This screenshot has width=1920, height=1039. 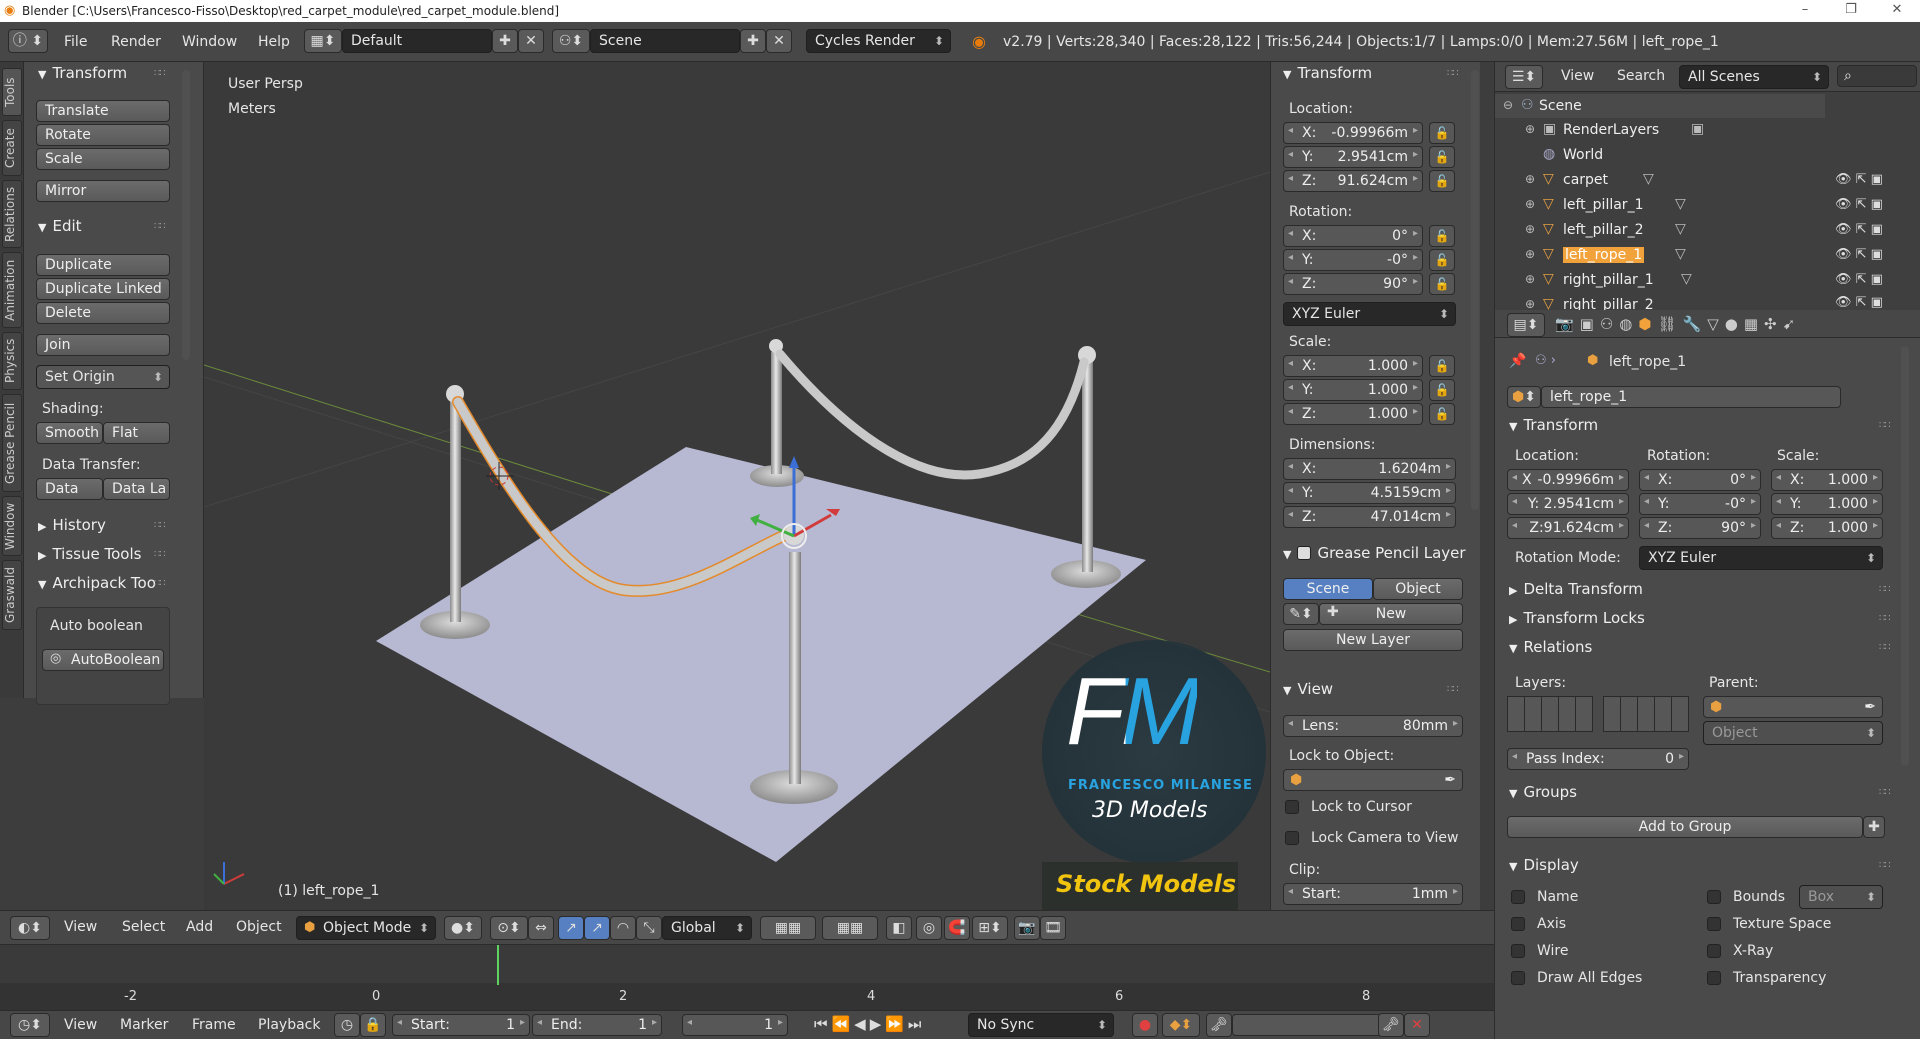 What do you see at coordinates (1660, 230) in the screenshot?
I see `outliner-row-left-pillar-2: ⊕ ▽ left_pillar_2 ▽` at bounding box center [1660, 230].